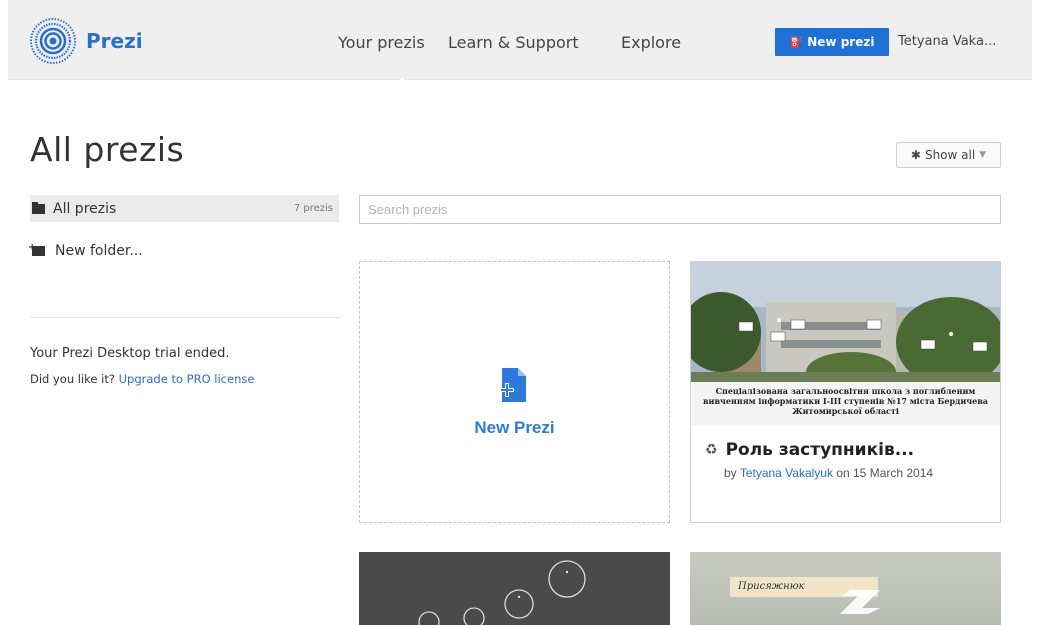 The width and height of the screenshot is (1037, 625). Describe the element at coordinates (187, 379) in the screenshot. I see `upgrade-link: Upgrade to PRO license` at that location.